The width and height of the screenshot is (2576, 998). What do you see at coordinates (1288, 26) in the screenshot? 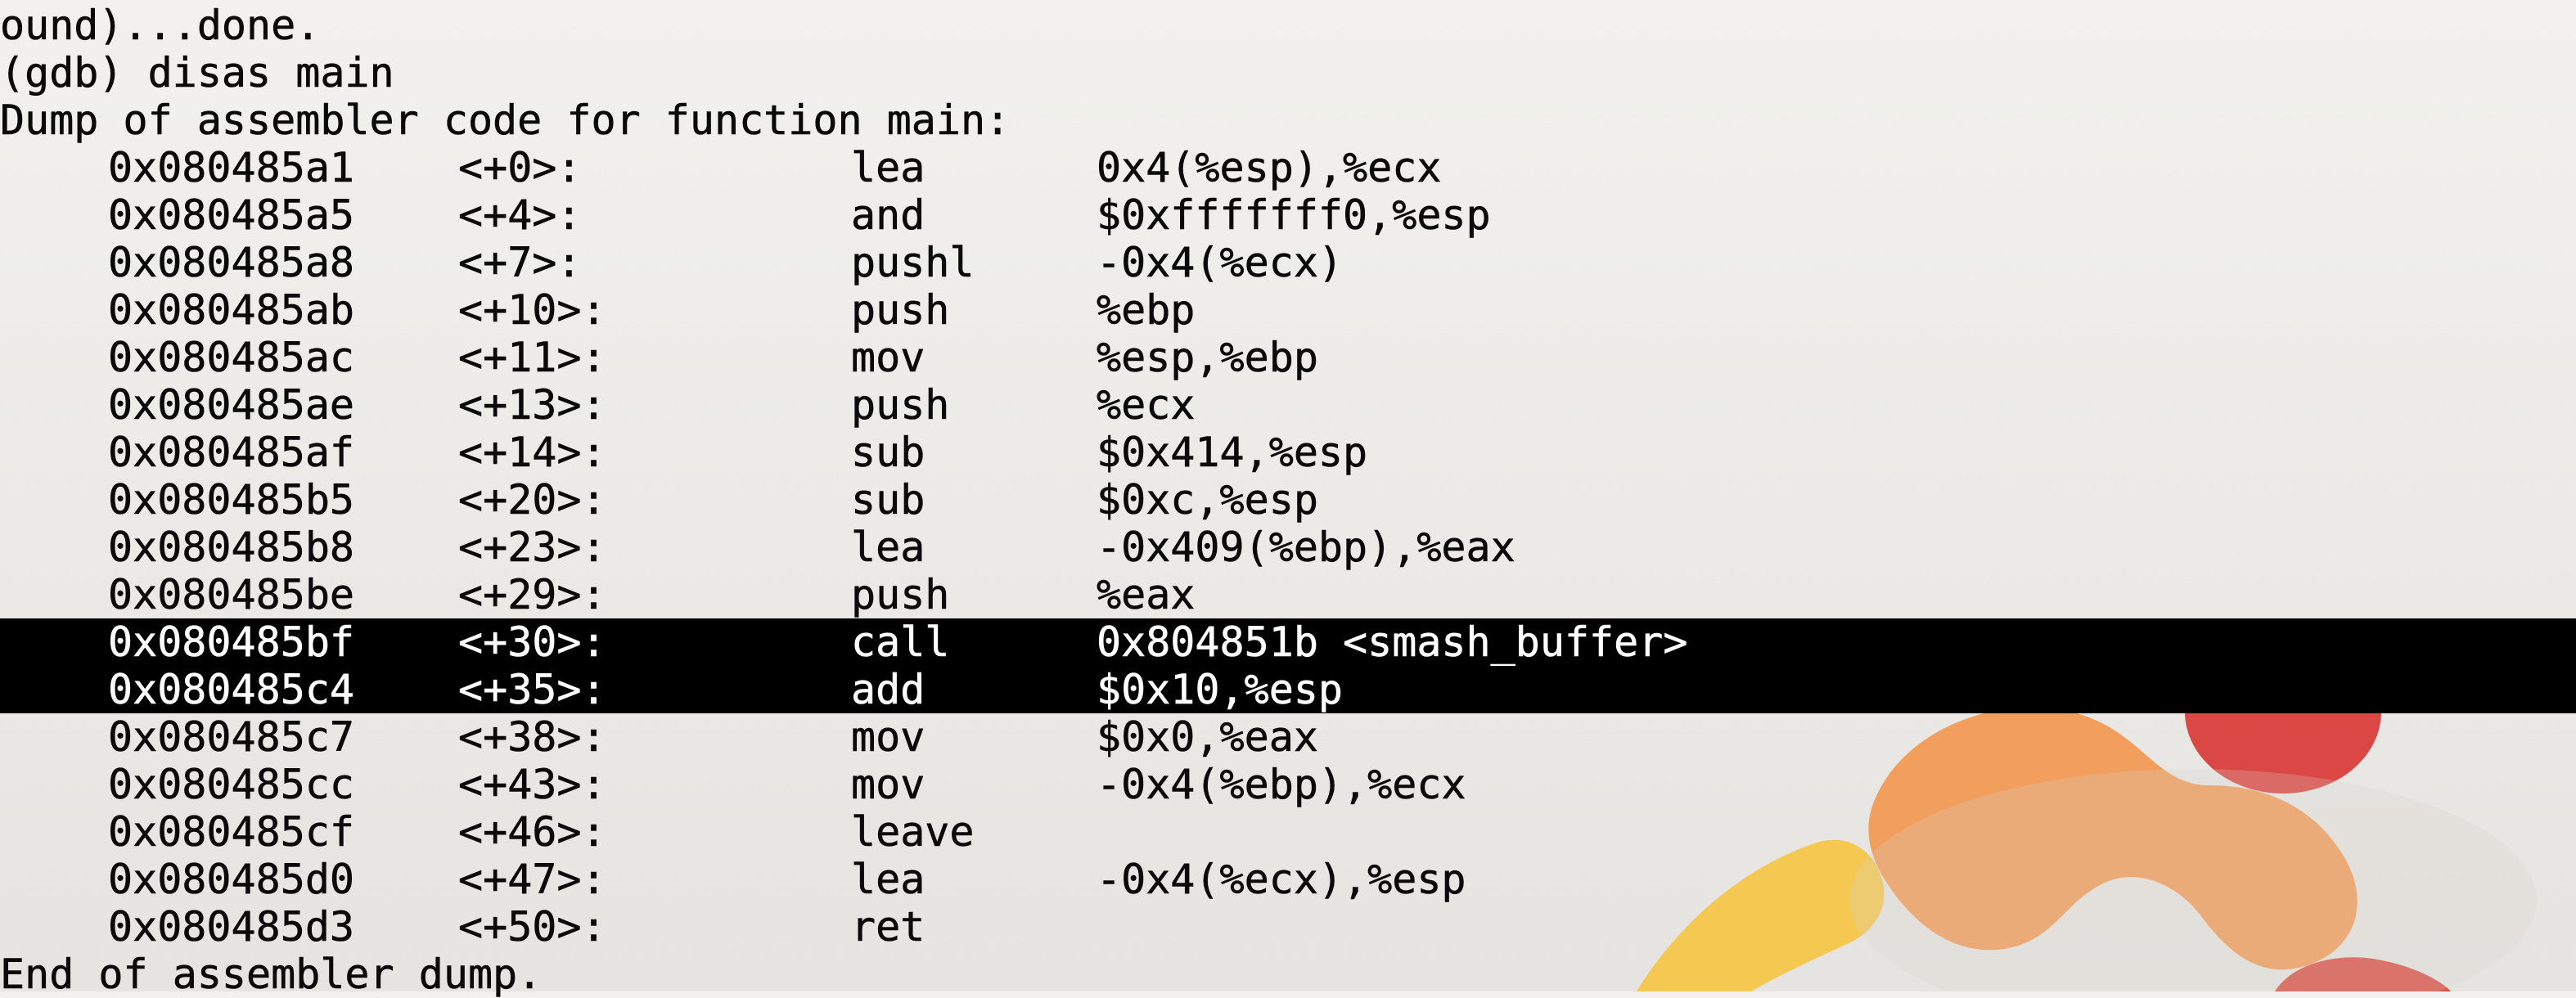
I see `terminal-output-line: ound)...done.` at bounding box center [1288, 26].